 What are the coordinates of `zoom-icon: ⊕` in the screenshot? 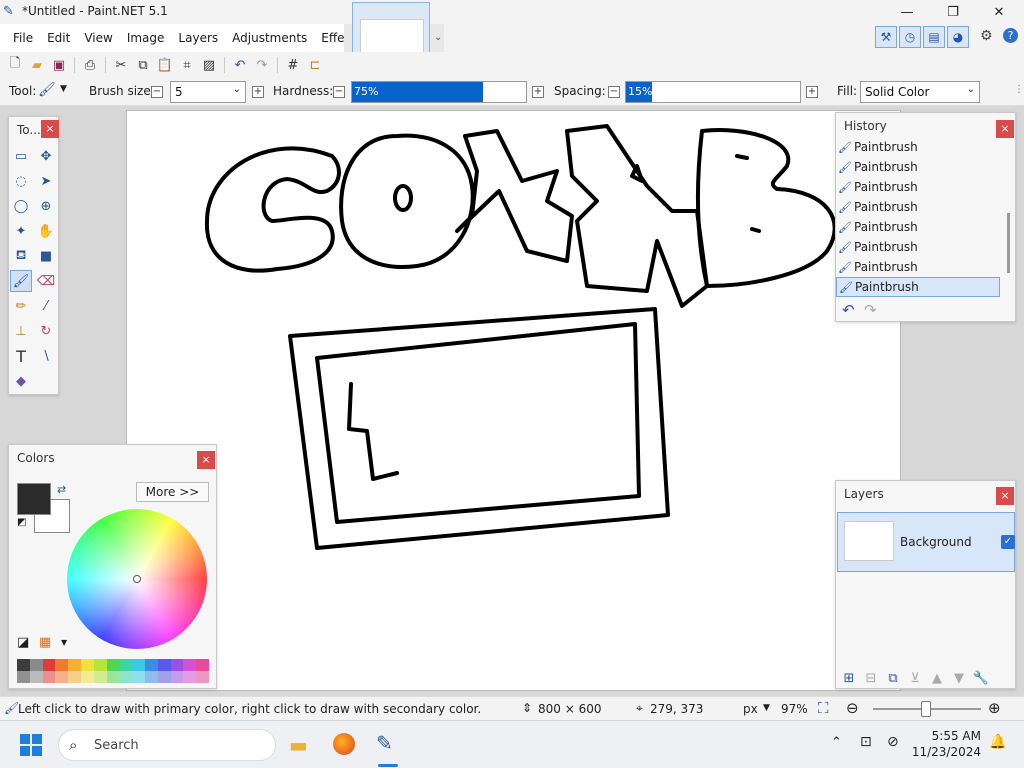 It's located at (46, 206).